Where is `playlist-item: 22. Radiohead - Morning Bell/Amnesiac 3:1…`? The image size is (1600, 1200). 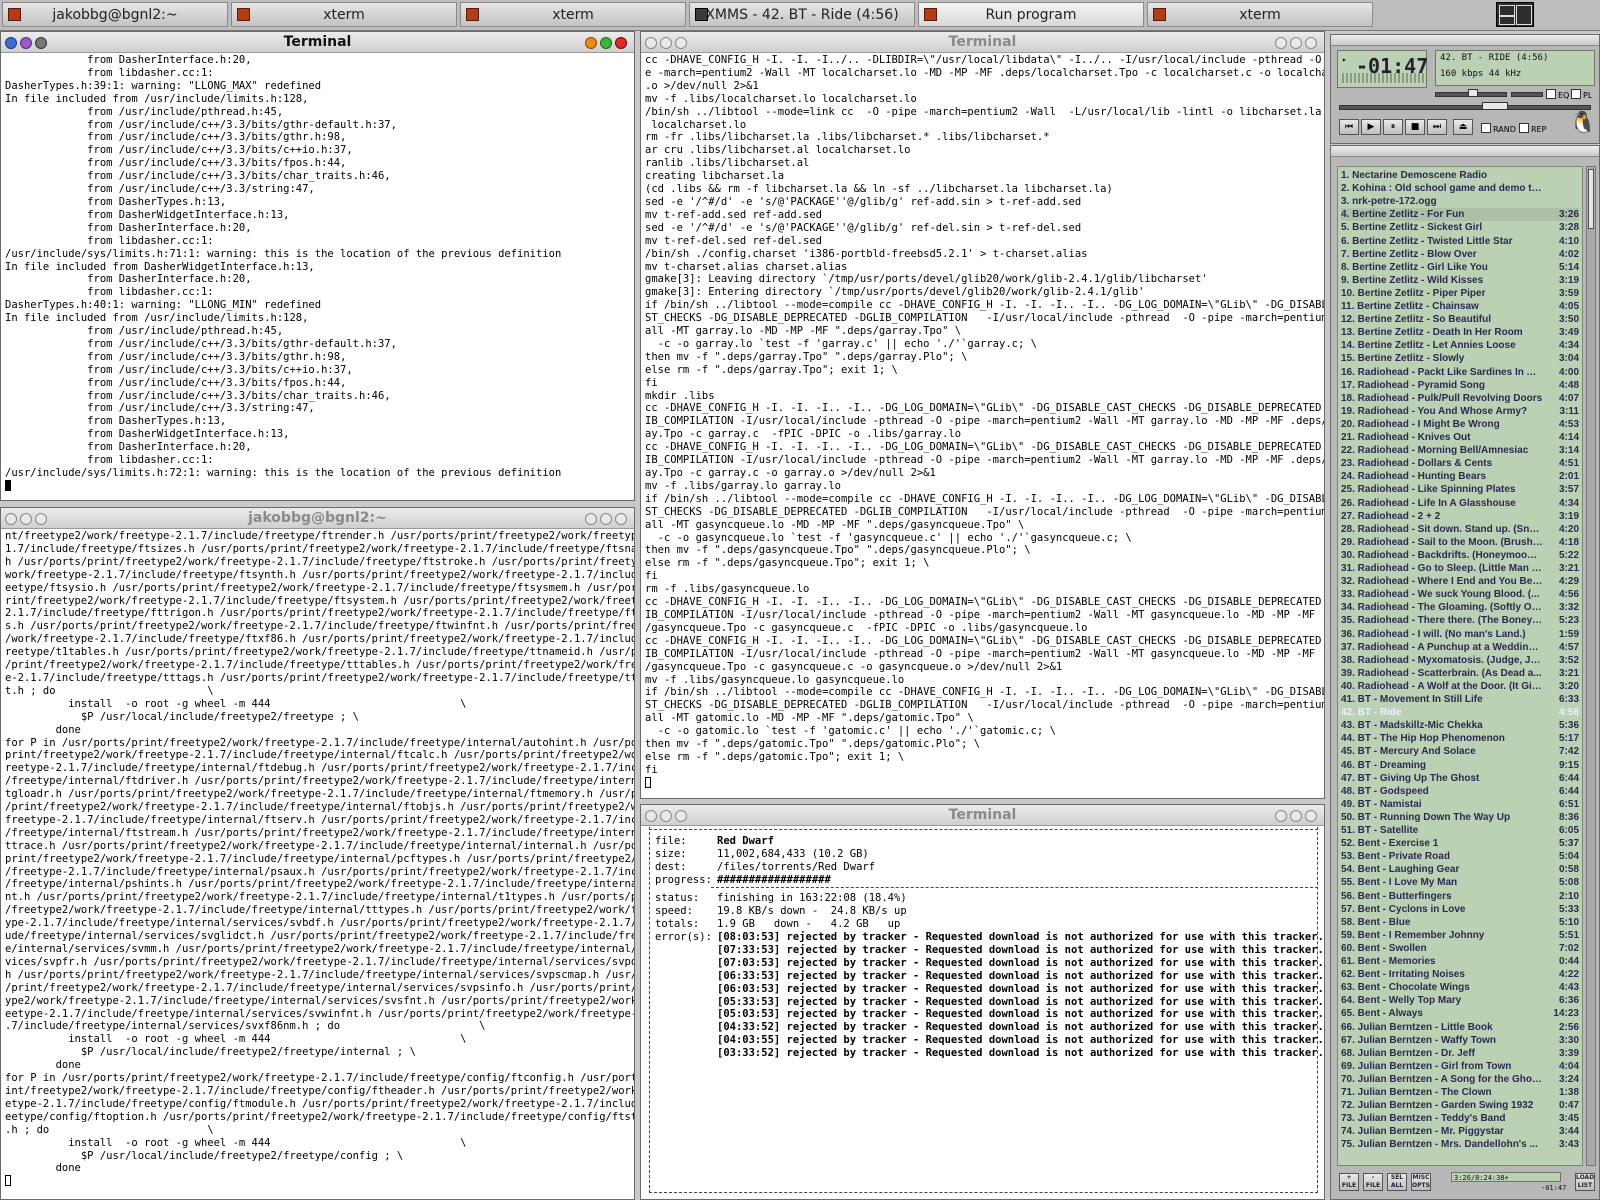 playlist-item: 22. Radiohead - Morning Bell/Amnesiac 3:1… is located at coordinates (1460, 450).